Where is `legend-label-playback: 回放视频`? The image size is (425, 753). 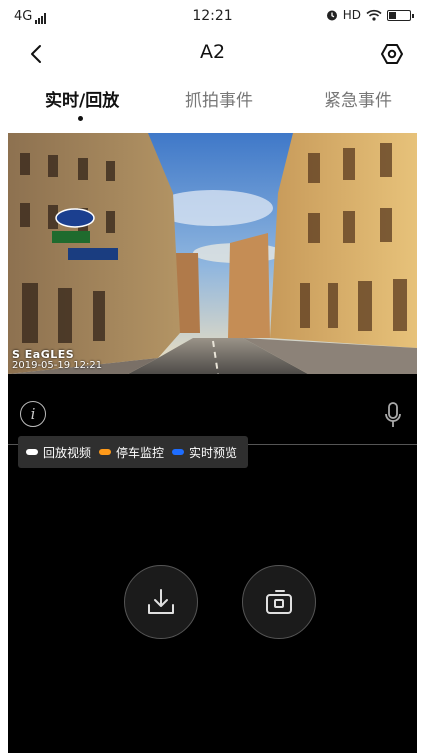 legend-label-playback: 回放视频 is located at coordinates (67, 452).